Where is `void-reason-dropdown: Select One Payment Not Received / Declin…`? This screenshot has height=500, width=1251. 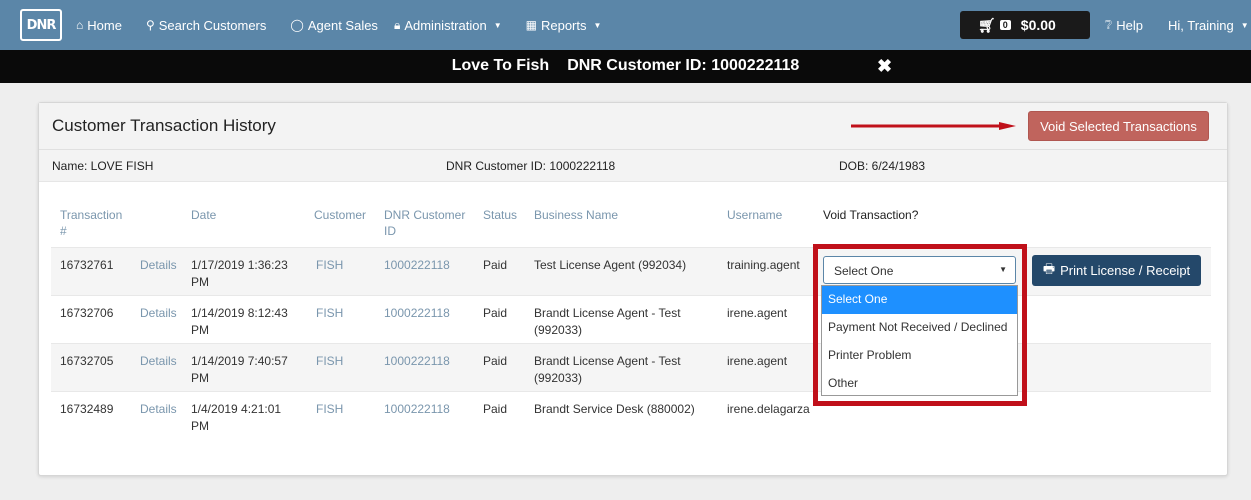 void-reason-dropdown: Select One Payment Not Received / Declin… is located at coordinates (919, 340).